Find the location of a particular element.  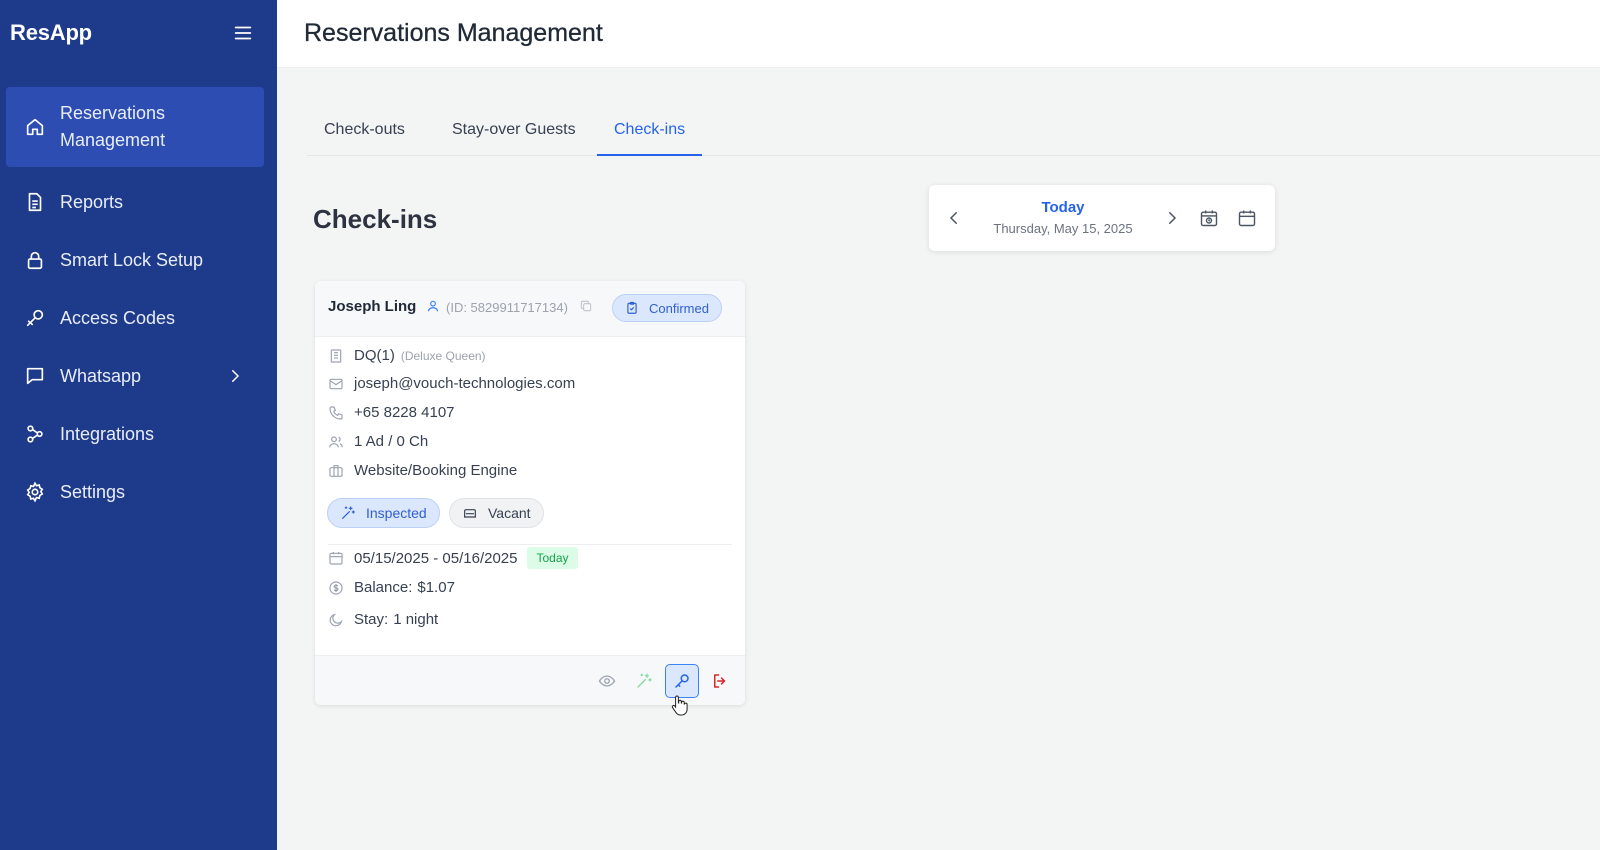

guest-occupancy: 1 Ad / 0 Ch is located at coordinates (391, 441).